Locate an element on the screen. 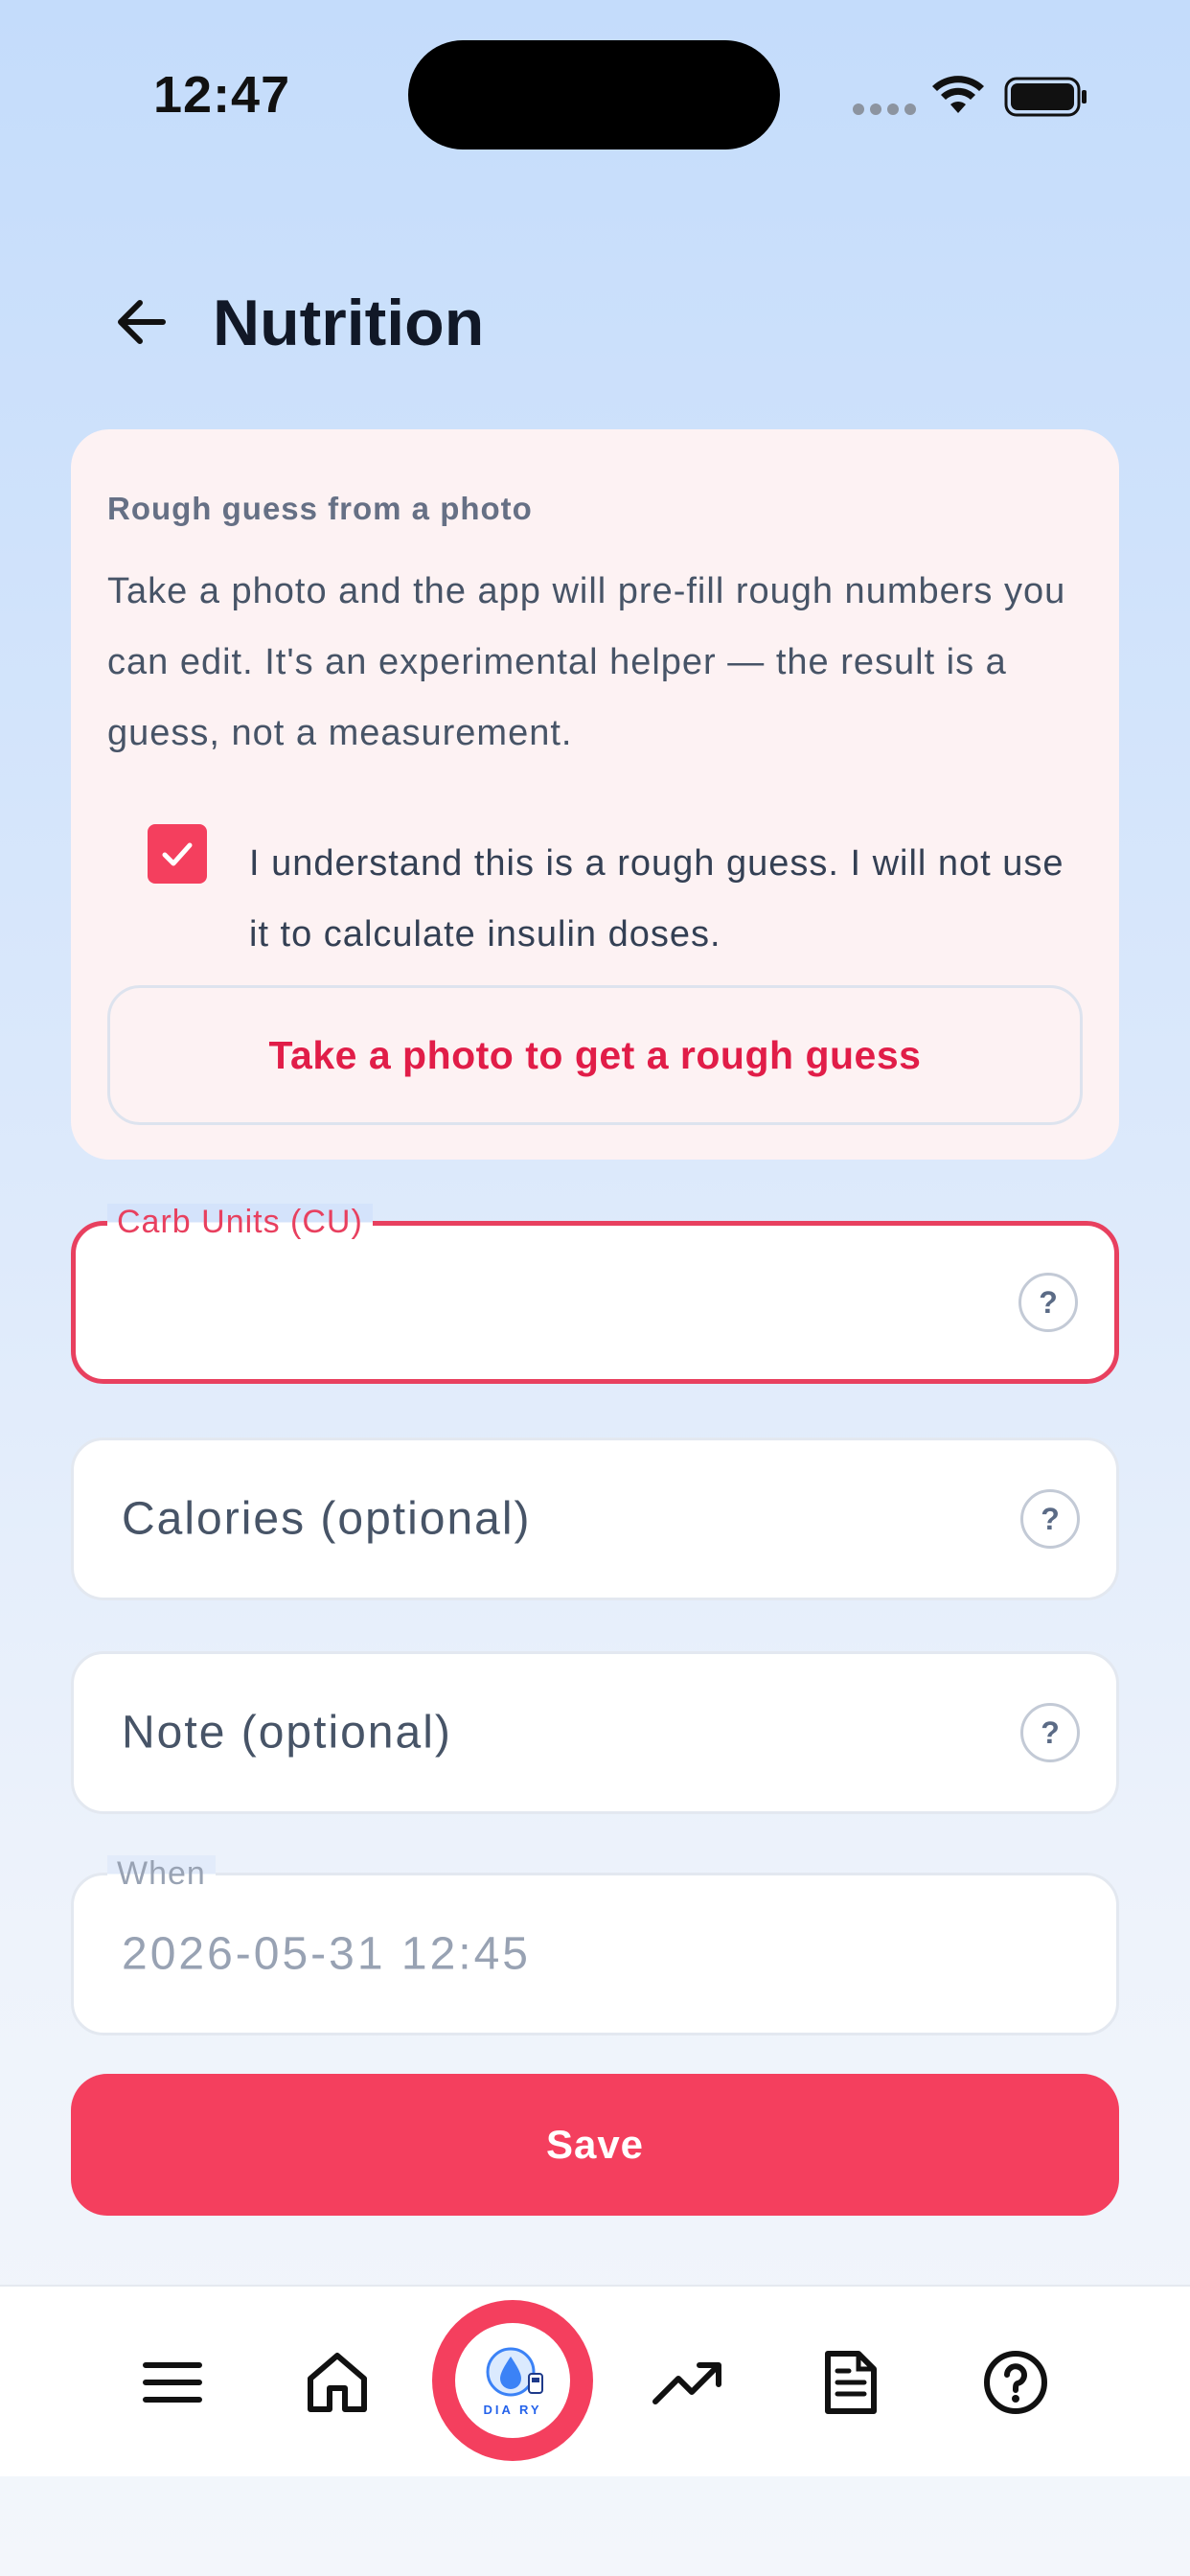 The width and height of the screenshot is (1190, 2576). home-icon is located at coordinates (338, 2382).